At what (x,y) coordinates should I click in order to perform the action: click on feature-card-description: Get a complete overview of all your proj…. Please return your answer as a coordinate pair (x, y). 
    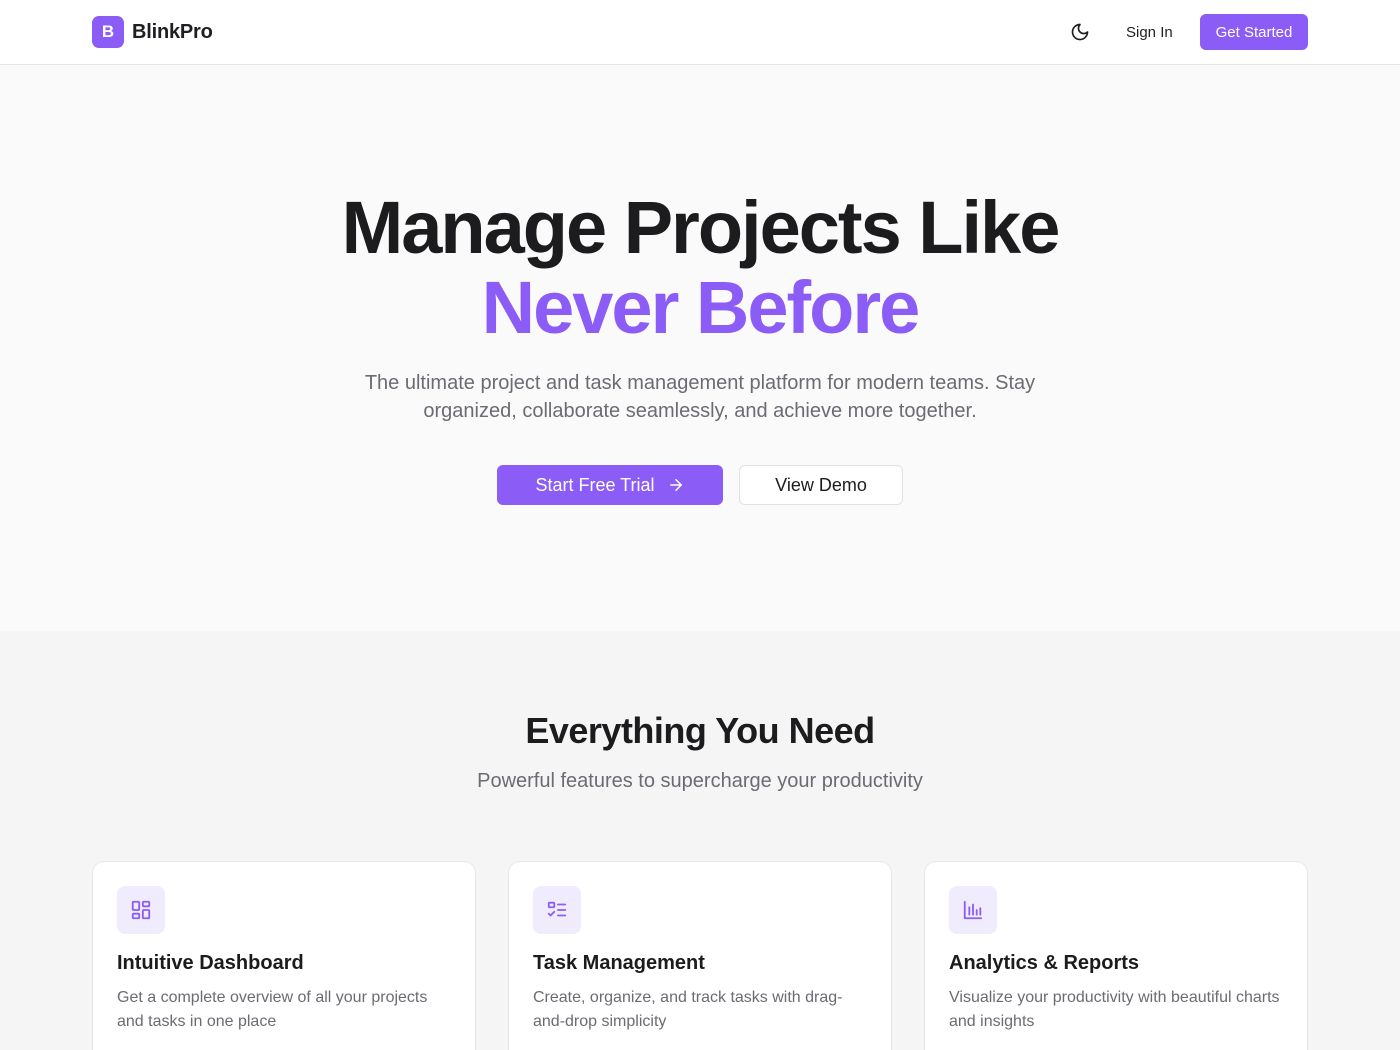
    Looking at the image, I should click on (272, 1009).